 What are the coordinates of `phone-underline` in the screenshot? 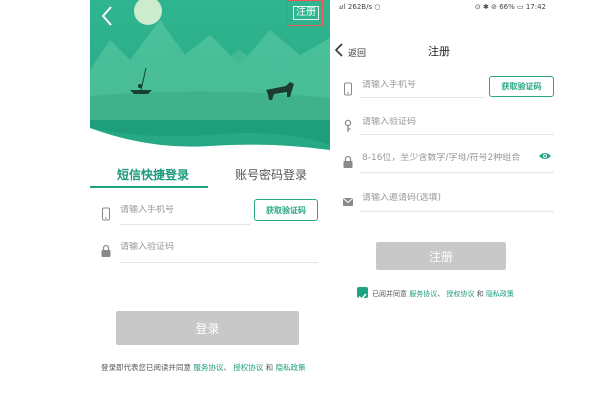 It's located at (185, 224).